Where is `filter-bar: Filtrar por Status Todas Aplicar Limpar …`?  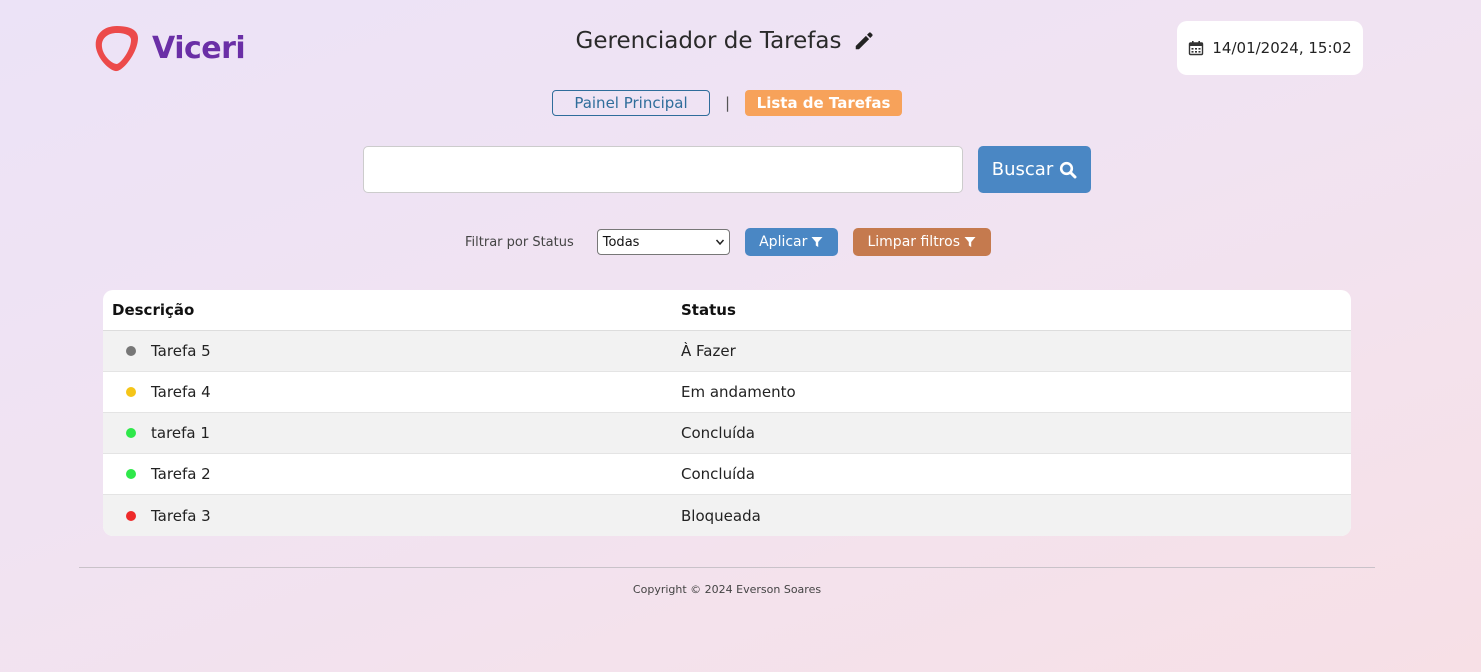 filter-bar: Filtrar por Status Todas Aplicar Limpar … is located at coordinates (728, 242).